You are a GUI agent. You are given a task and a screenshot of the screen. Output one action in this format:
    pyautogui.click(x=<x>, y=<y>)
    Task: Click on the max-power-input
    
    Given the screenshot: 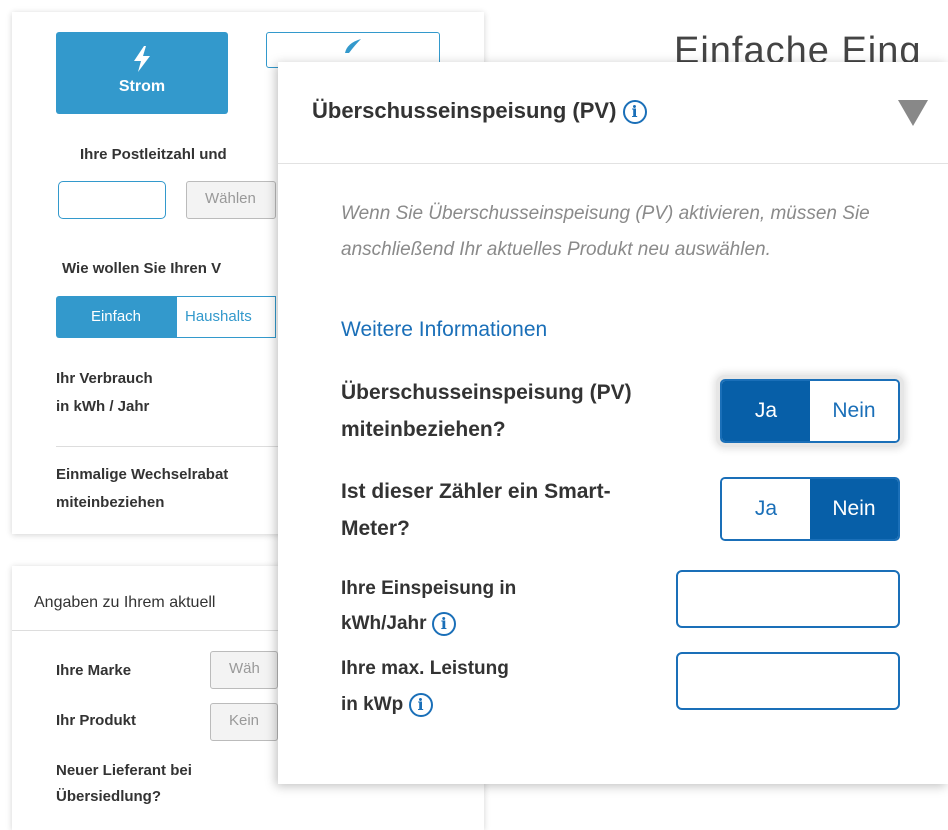 What is the action you would take?
    pyautogui.click(x=788, y=681)
    